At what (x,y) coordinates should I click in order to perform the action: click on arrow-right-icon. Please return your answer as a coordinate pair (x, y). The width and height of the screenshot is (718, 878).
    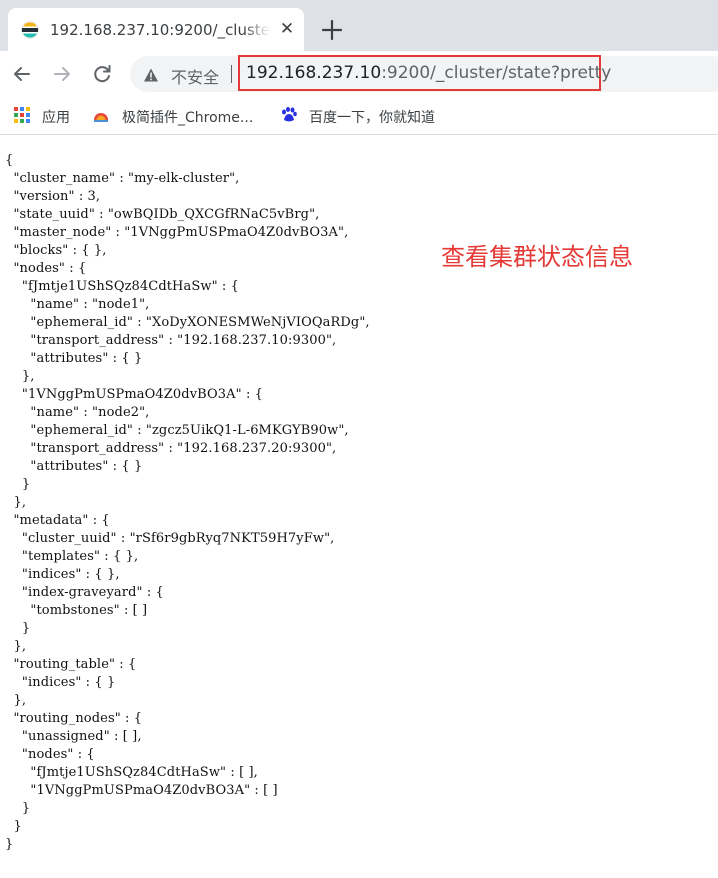
    Looking at the image, I should click on (62, 74).